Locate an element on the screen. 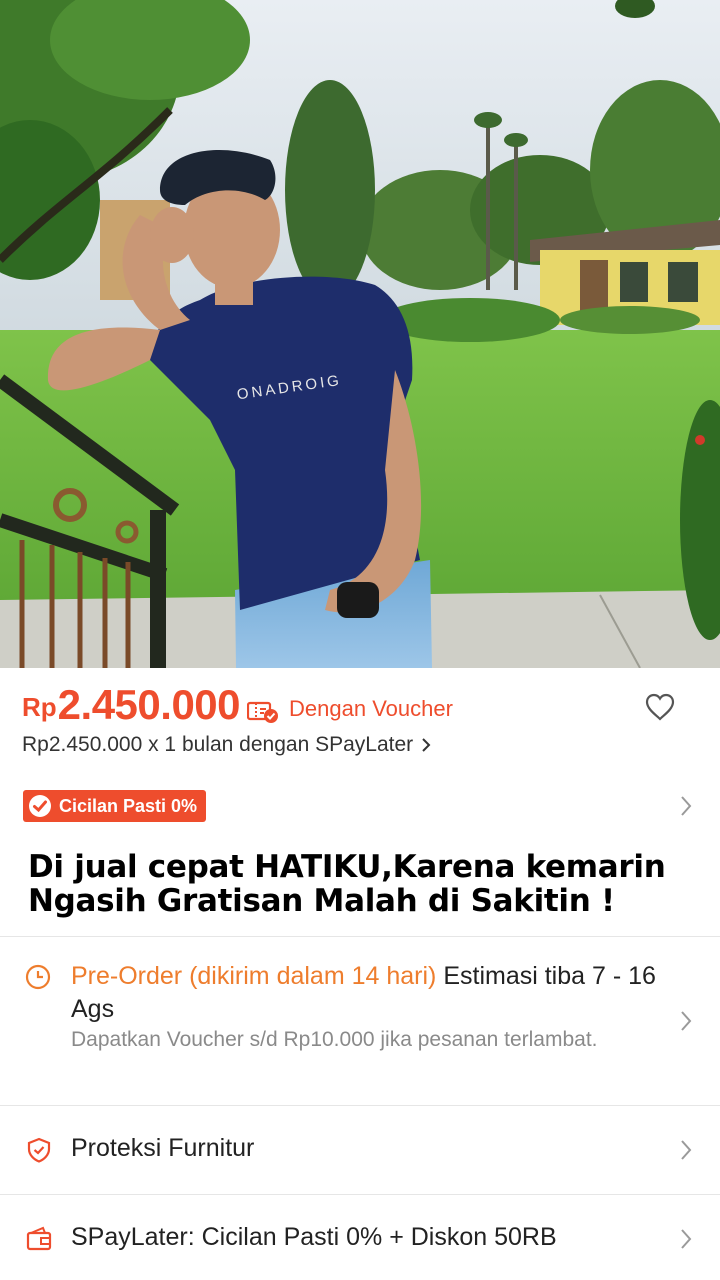 The height and width of the screenshot is (1280, 720). badge-label: Cicilan Pasti 0% is located at coordinates (128, 805).